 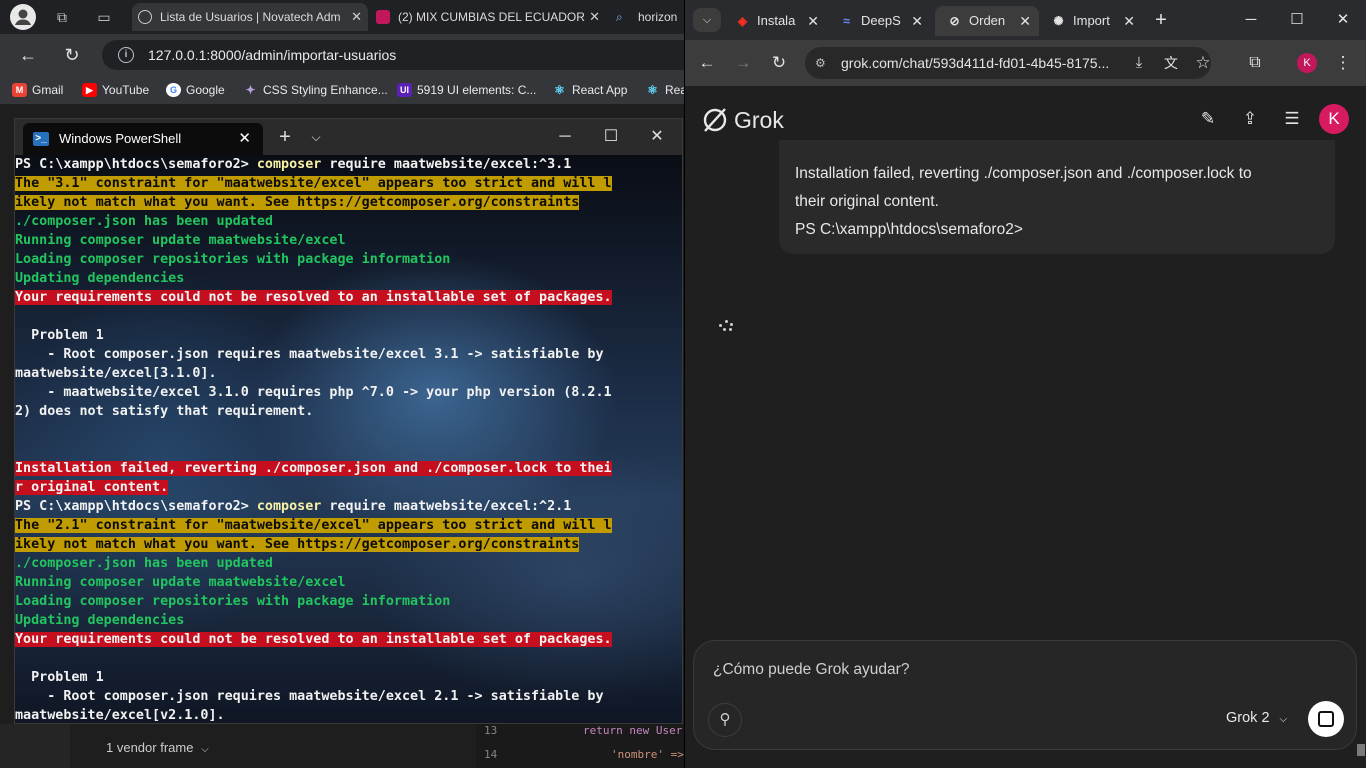 I want to click on share-icon: ⇪, so click(x=1250, y=119).